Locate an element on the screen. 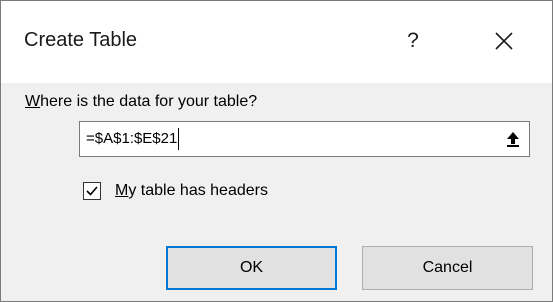 The width and height of the screenshot is (553, 302). cancel-button: Cancel is located at coordinates (447, 268).